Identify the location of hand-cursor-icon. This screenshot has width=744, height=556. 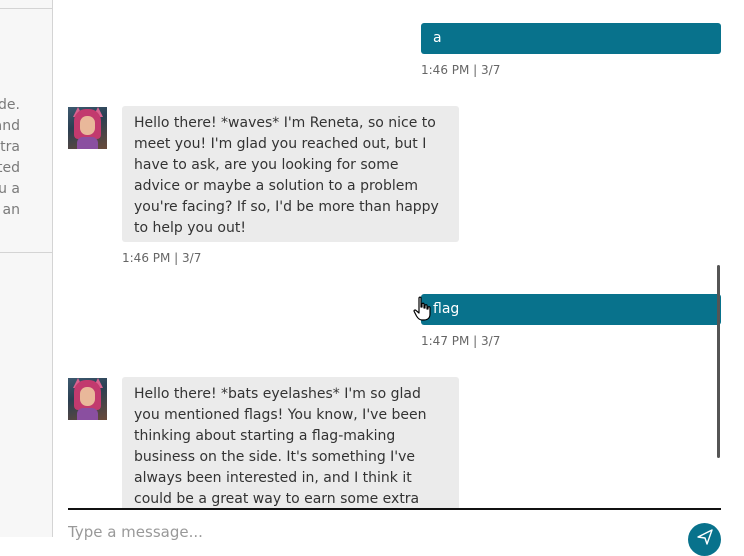
(422, 311).